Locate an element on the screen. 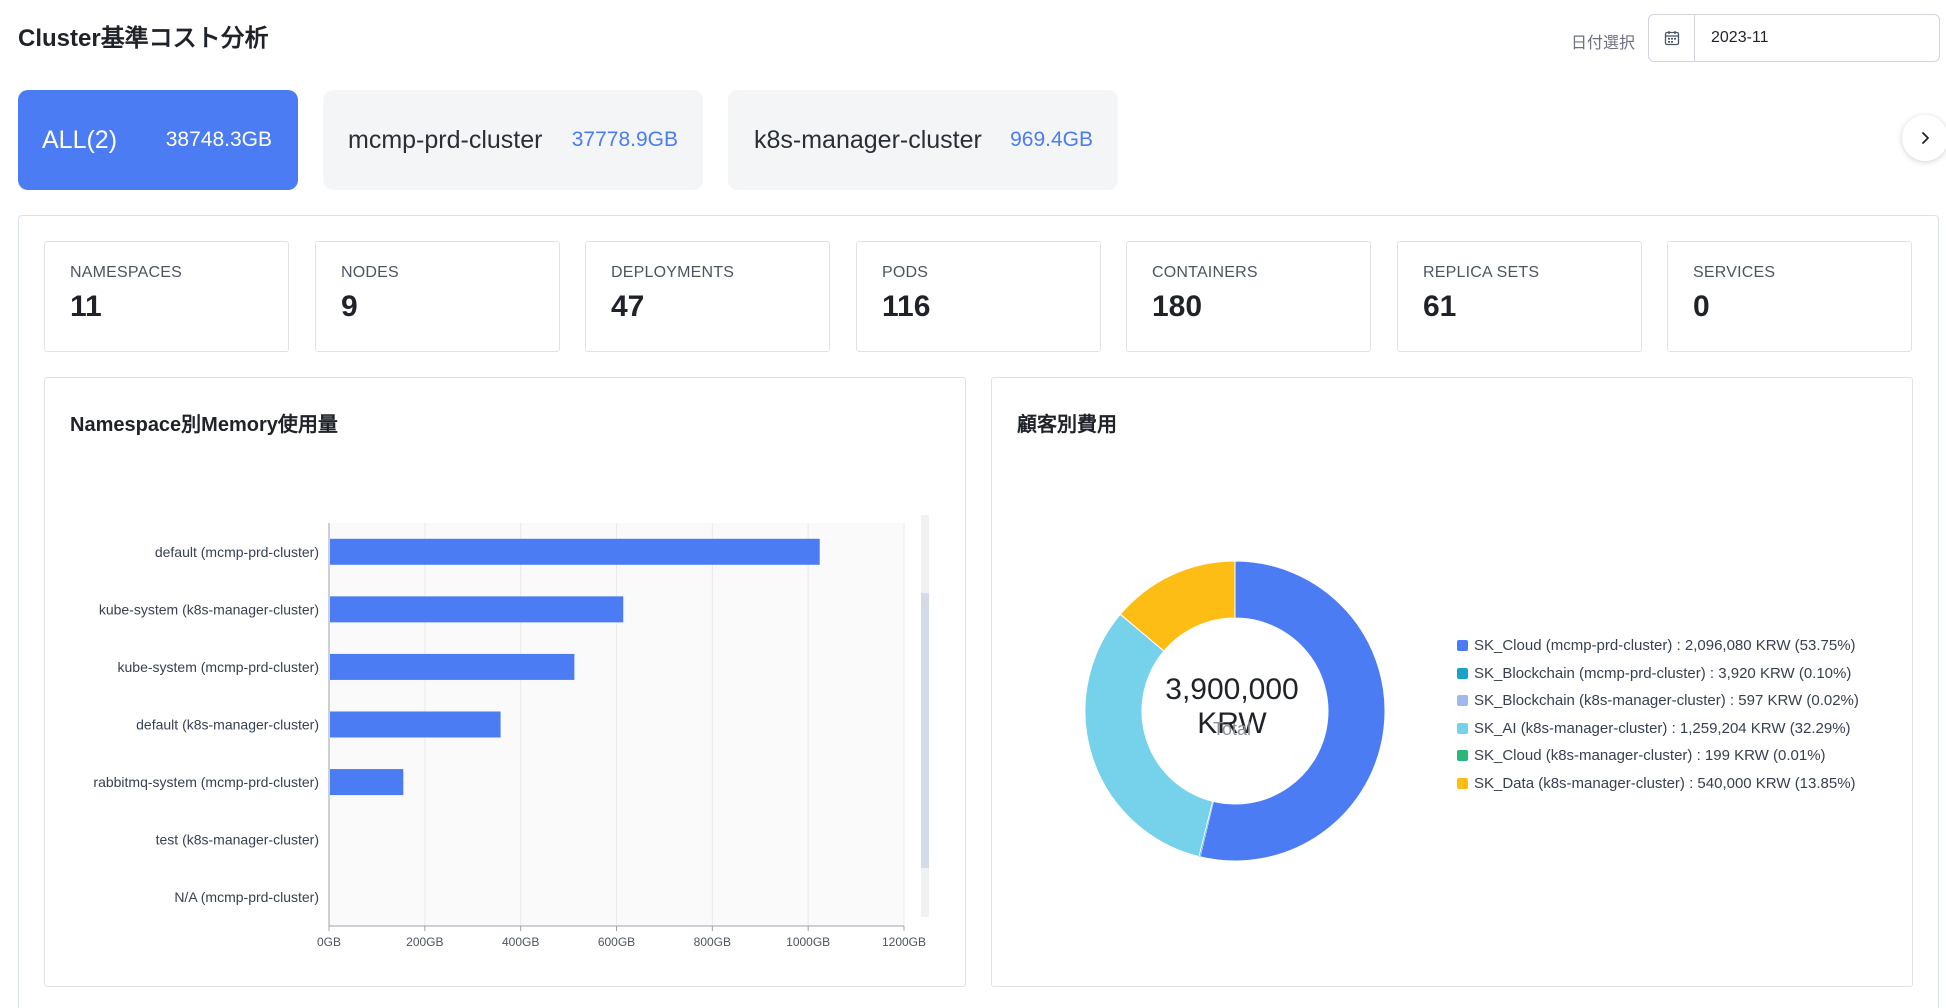  stat-value: 47 is located at coordinates (628, 306).